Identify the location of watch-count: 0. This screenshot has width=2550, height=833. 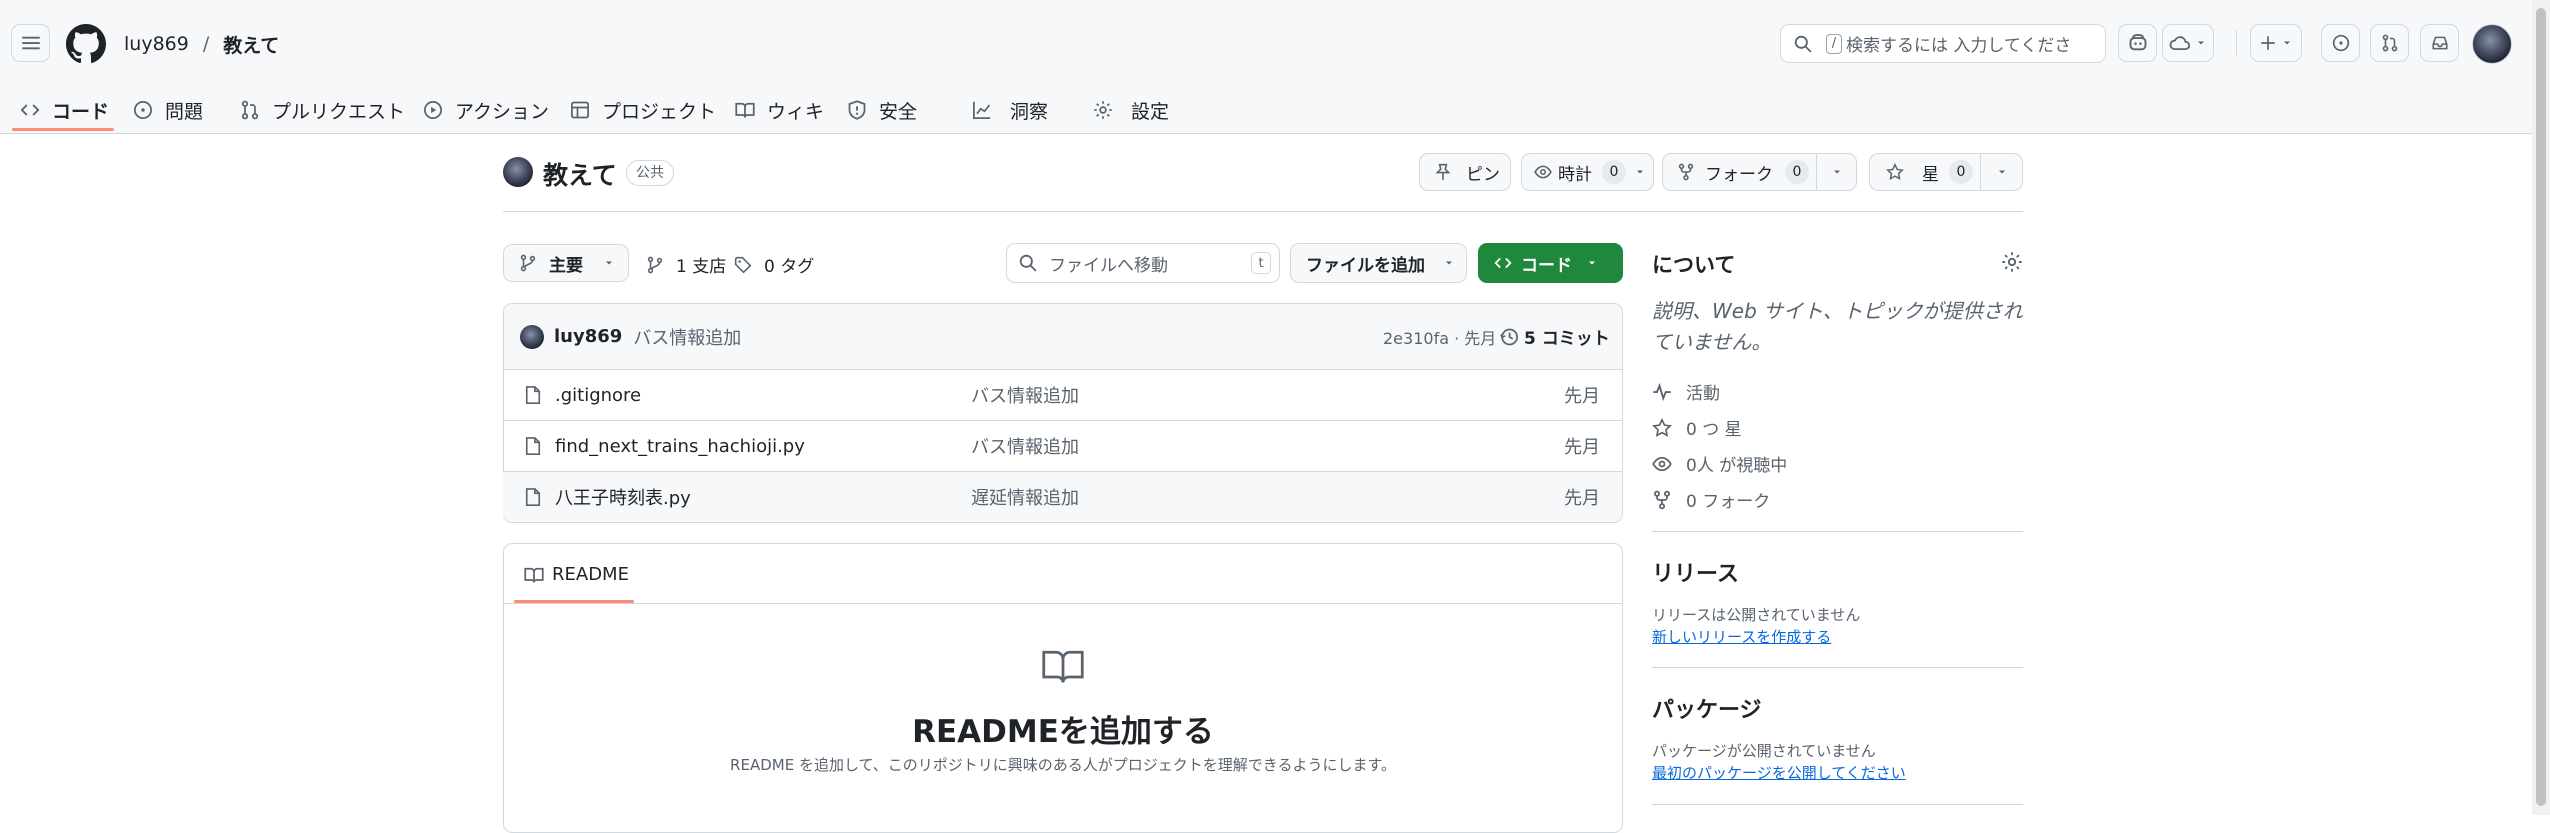
(1614, 172).